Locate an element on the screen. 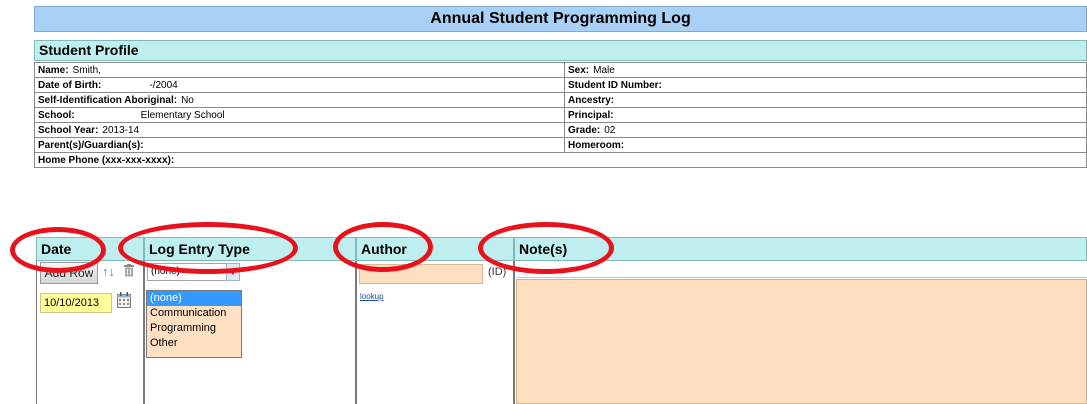 The image size is (1087, 404). name-value: Smith, is located at coordinates (86, 70).